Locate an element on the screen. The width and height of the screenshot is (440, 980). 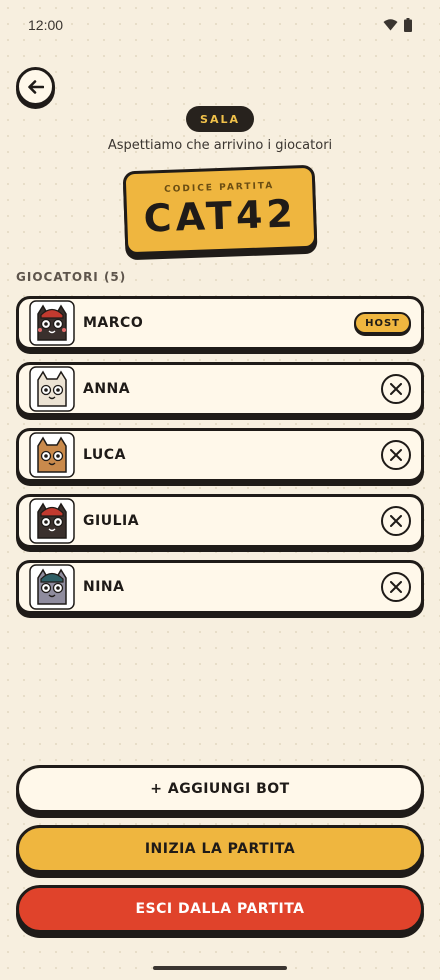
player-name: ANNA is located at coordinates (107, 389).